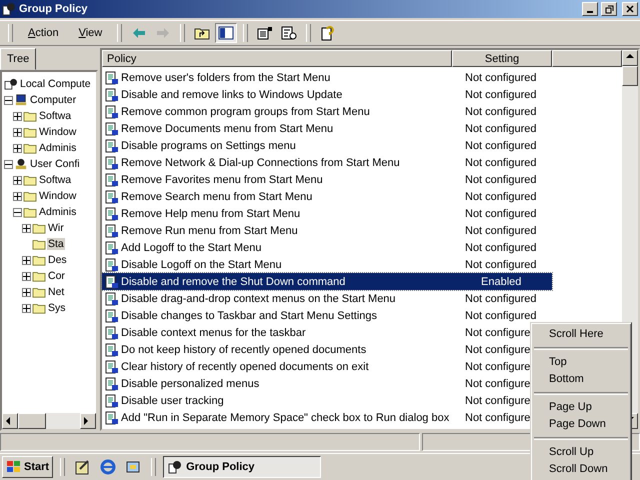 The width and height of the screenshot is (640, 480). Describe the element at coordinates (319, 213) in the screenshot. I see `table-row: Remove Help menu from Start Menu Not configured` at that location.